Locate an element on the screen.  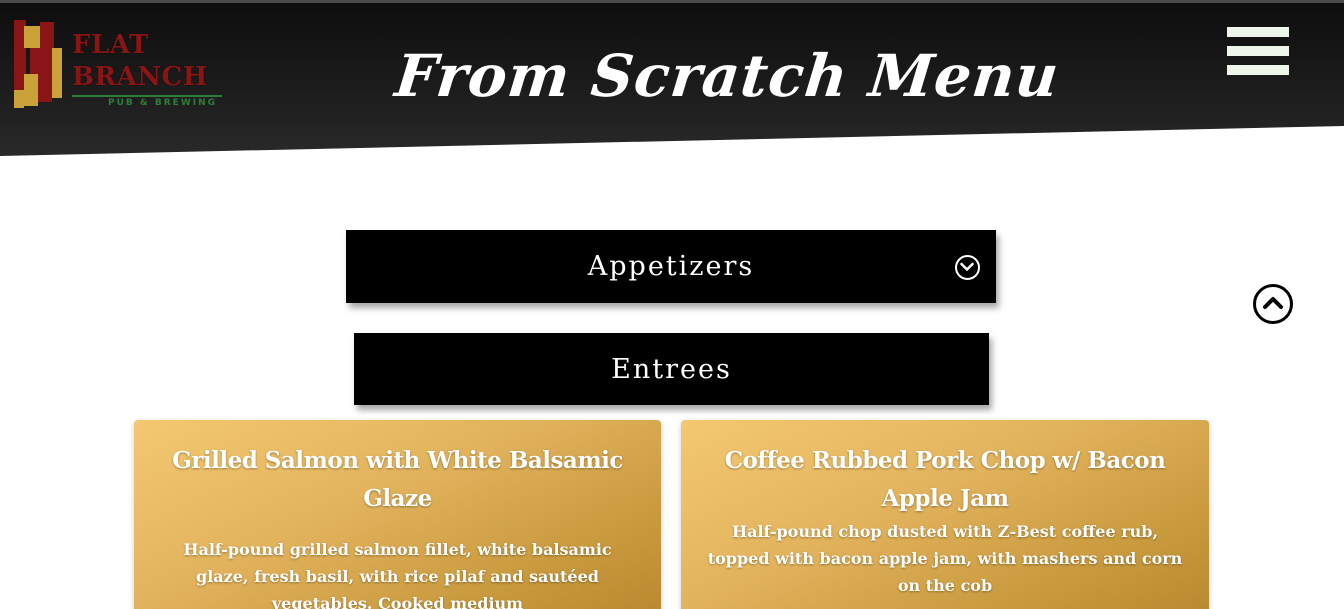
menu-item-title: Grilled Salmon with White Balsamic Glaze is located at coordinates (397, 479).